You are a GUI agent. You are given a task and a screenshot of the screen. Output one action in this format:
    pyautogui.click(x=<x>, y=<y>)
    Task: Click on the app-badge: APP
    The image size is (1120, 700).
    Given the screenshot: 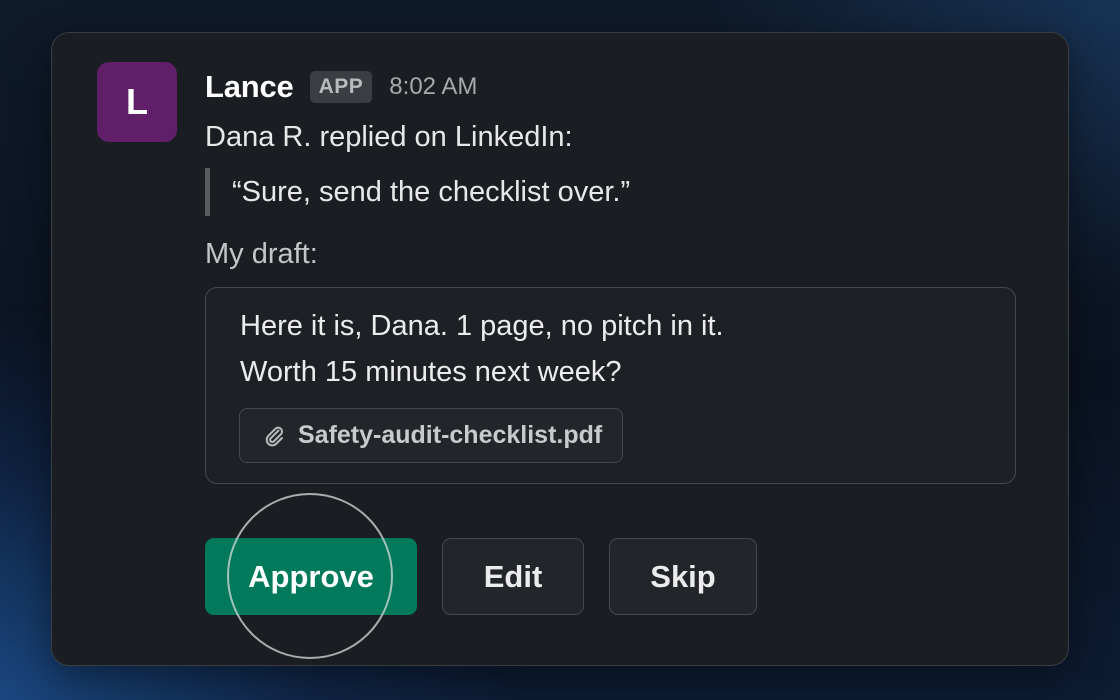 What is the action you would take?
    pyautogui.click(x=341, y=87)
    